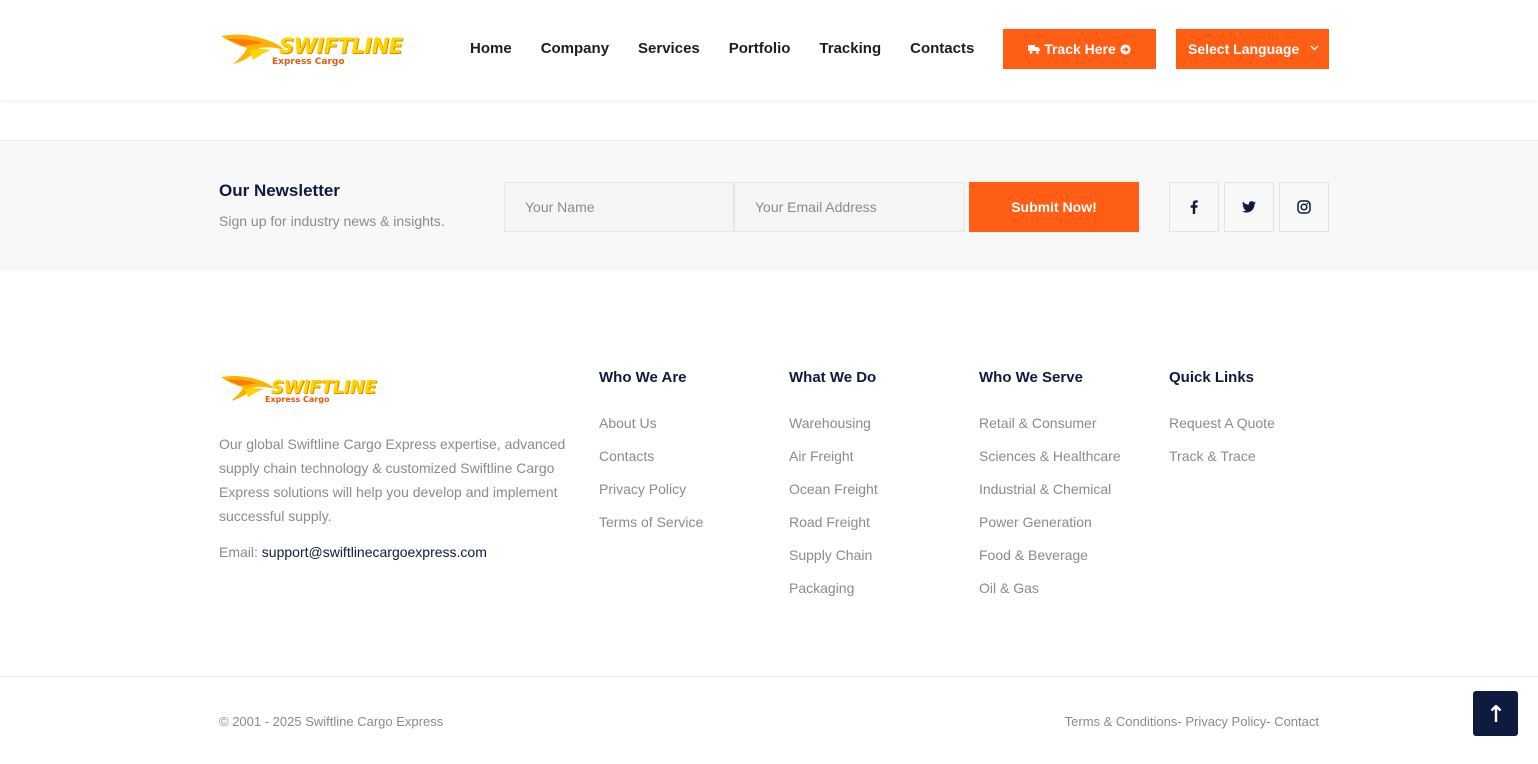 The height and width of the screenshot is (764, 1538). Describe the element at coordinates (760, 48) in the screenshot. I see `nav-portfolio: Portfolio` at that location.